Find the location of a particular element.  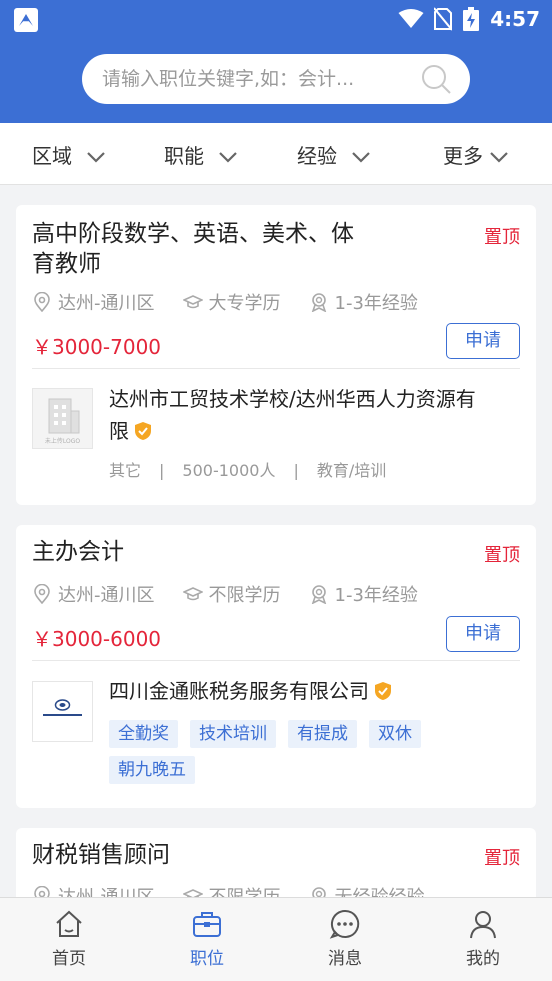

job-title: 高中阶段数学、英语、美术、体 育教师 is located at coordinates (193, 249).